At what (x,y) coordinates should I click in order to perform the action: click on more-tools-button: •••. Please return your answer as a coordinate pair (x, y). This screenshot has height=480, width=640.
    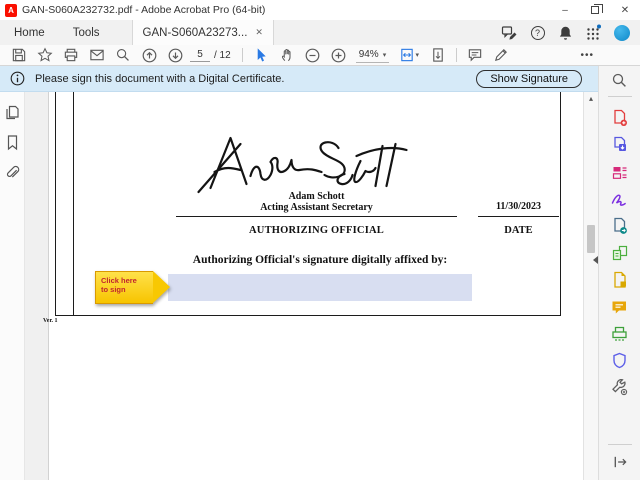
    Looking at the image, I should click on (587, 55).